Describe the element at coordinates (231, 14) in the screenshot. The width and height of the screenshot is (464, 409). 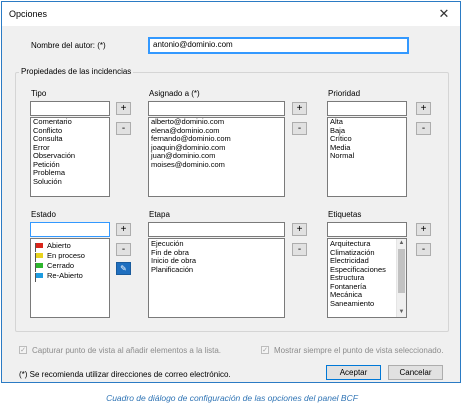
I see `title-bar: Opciones ✕` at that location.